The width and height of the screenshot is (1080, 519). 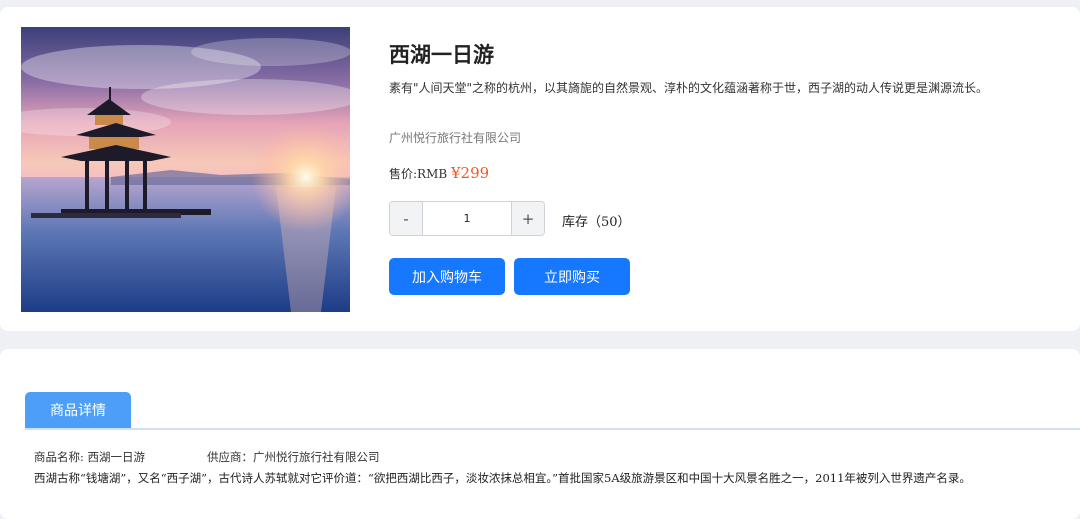 What do you see at coordinates (418, 174) in the screenshot?
I see `price-label: 售价:RMB` at bounding box center [418, 174].